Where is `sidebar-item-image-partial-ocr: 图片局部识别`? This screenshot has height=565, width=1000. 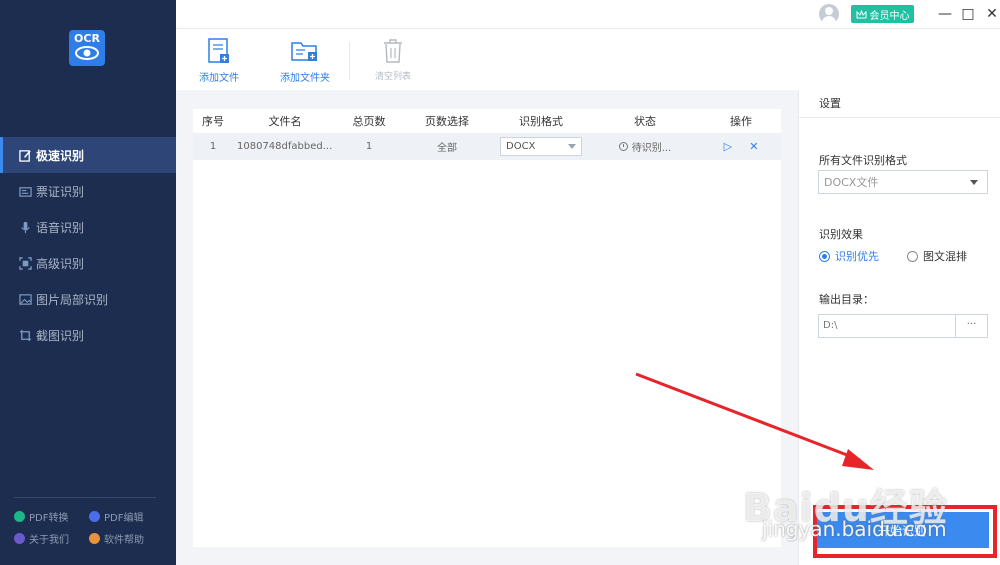 sidebar-item-image-partial-ocr: 图片局部识别 is located at coordinates (88, 299).